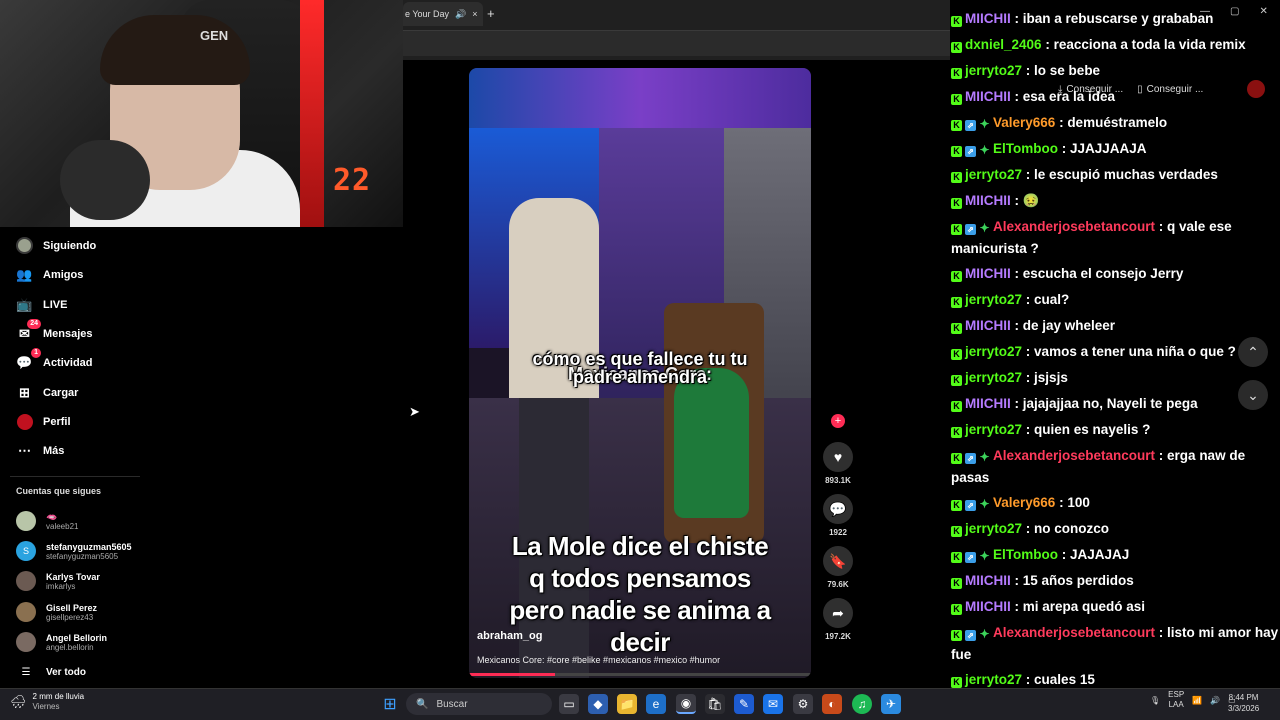  Describe the element at coordinates (491, 13) in the screenshot. I see `new-tab-icon: +` at that location.